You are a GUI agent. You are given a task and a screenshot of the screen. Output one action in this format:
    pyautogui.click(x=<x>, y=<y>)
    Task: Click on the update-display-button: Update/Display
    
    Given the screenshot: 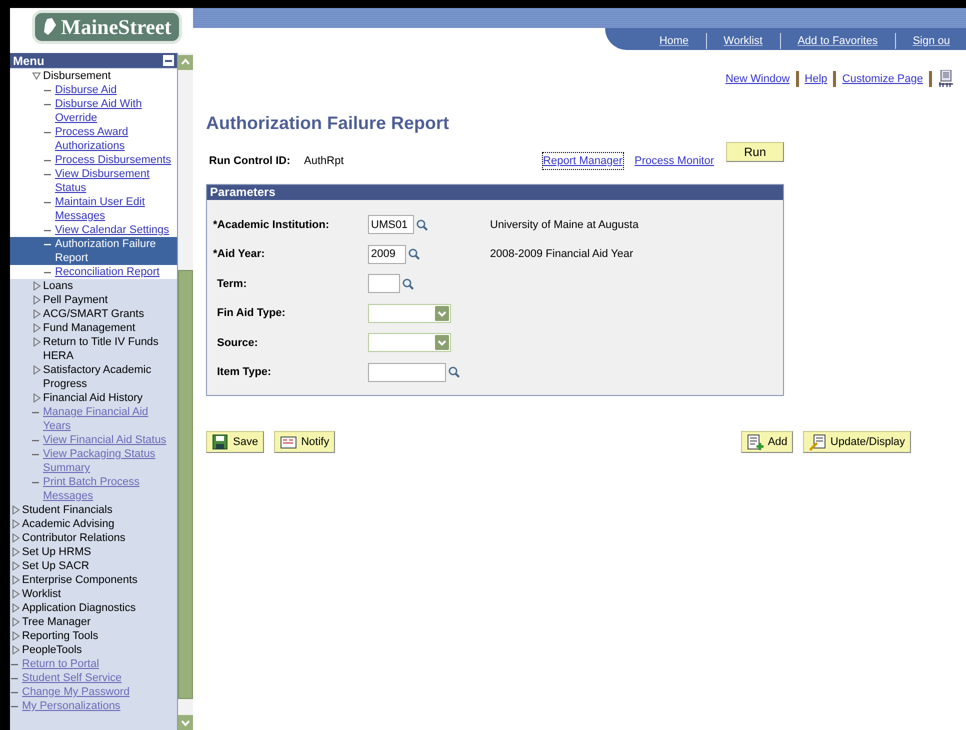 What is the action you would take?
    pyautogui.click(x=857, y=442)
    